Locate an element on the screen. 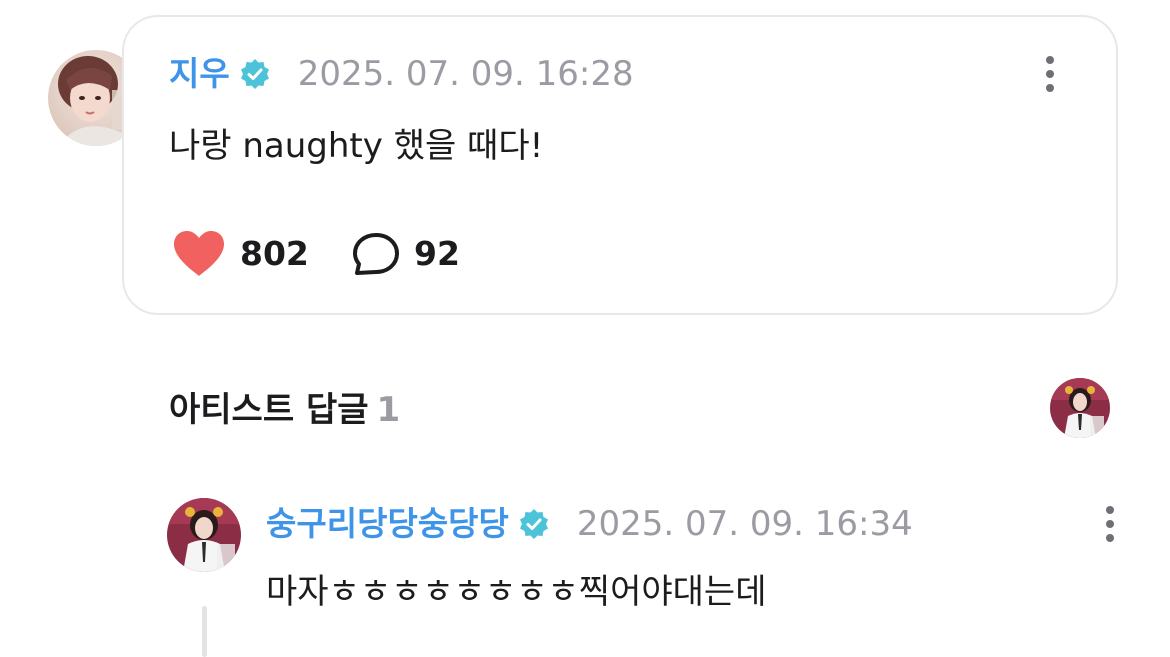 The height and width of the screenshot is (657, 1170). artist-avatar-small is located at coordinates (1080, 408).